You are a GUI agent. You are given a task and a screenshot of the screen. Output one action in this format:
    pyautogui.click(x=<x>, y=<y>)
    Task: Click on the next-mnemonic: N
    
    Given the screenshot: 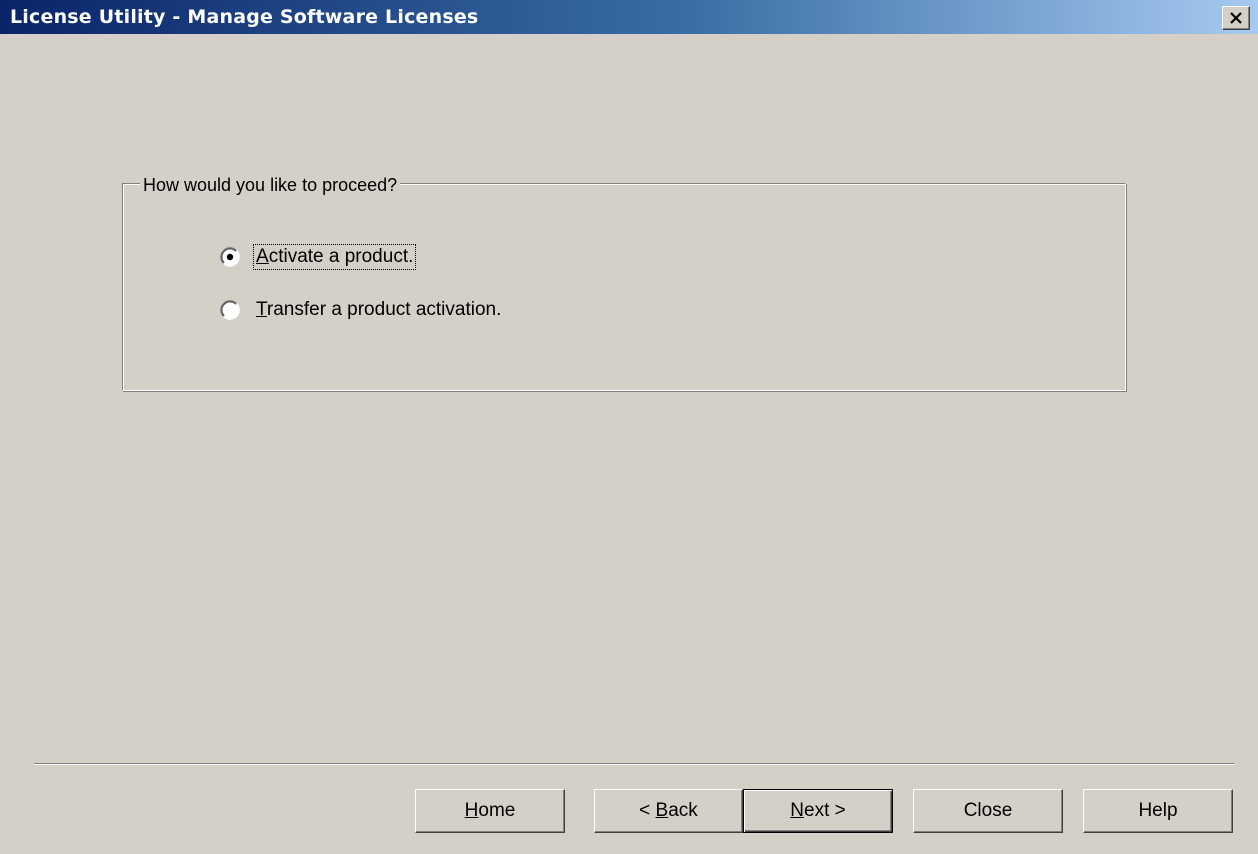 What is the action you would take?
    pyautogui.click(x=797, y=810)
    